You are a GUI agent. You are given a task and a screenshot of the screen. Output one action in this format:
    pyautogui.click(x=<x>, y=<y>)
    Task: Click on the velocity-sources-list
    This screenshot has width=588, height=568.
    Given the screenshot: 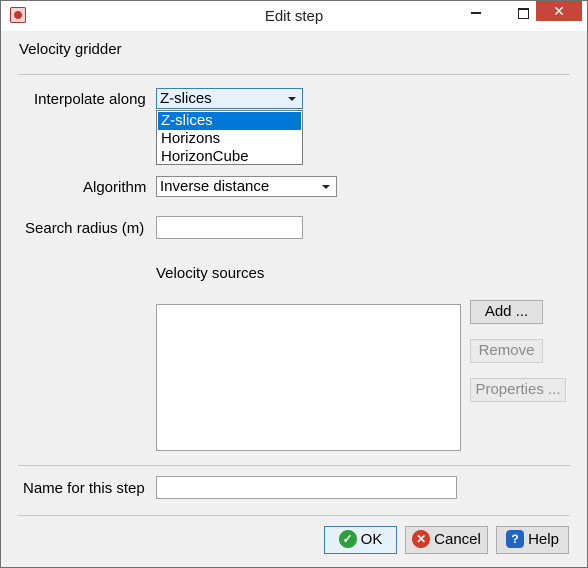 What is the action you would take?
    pyautogui.click(x=308, y=377)
    